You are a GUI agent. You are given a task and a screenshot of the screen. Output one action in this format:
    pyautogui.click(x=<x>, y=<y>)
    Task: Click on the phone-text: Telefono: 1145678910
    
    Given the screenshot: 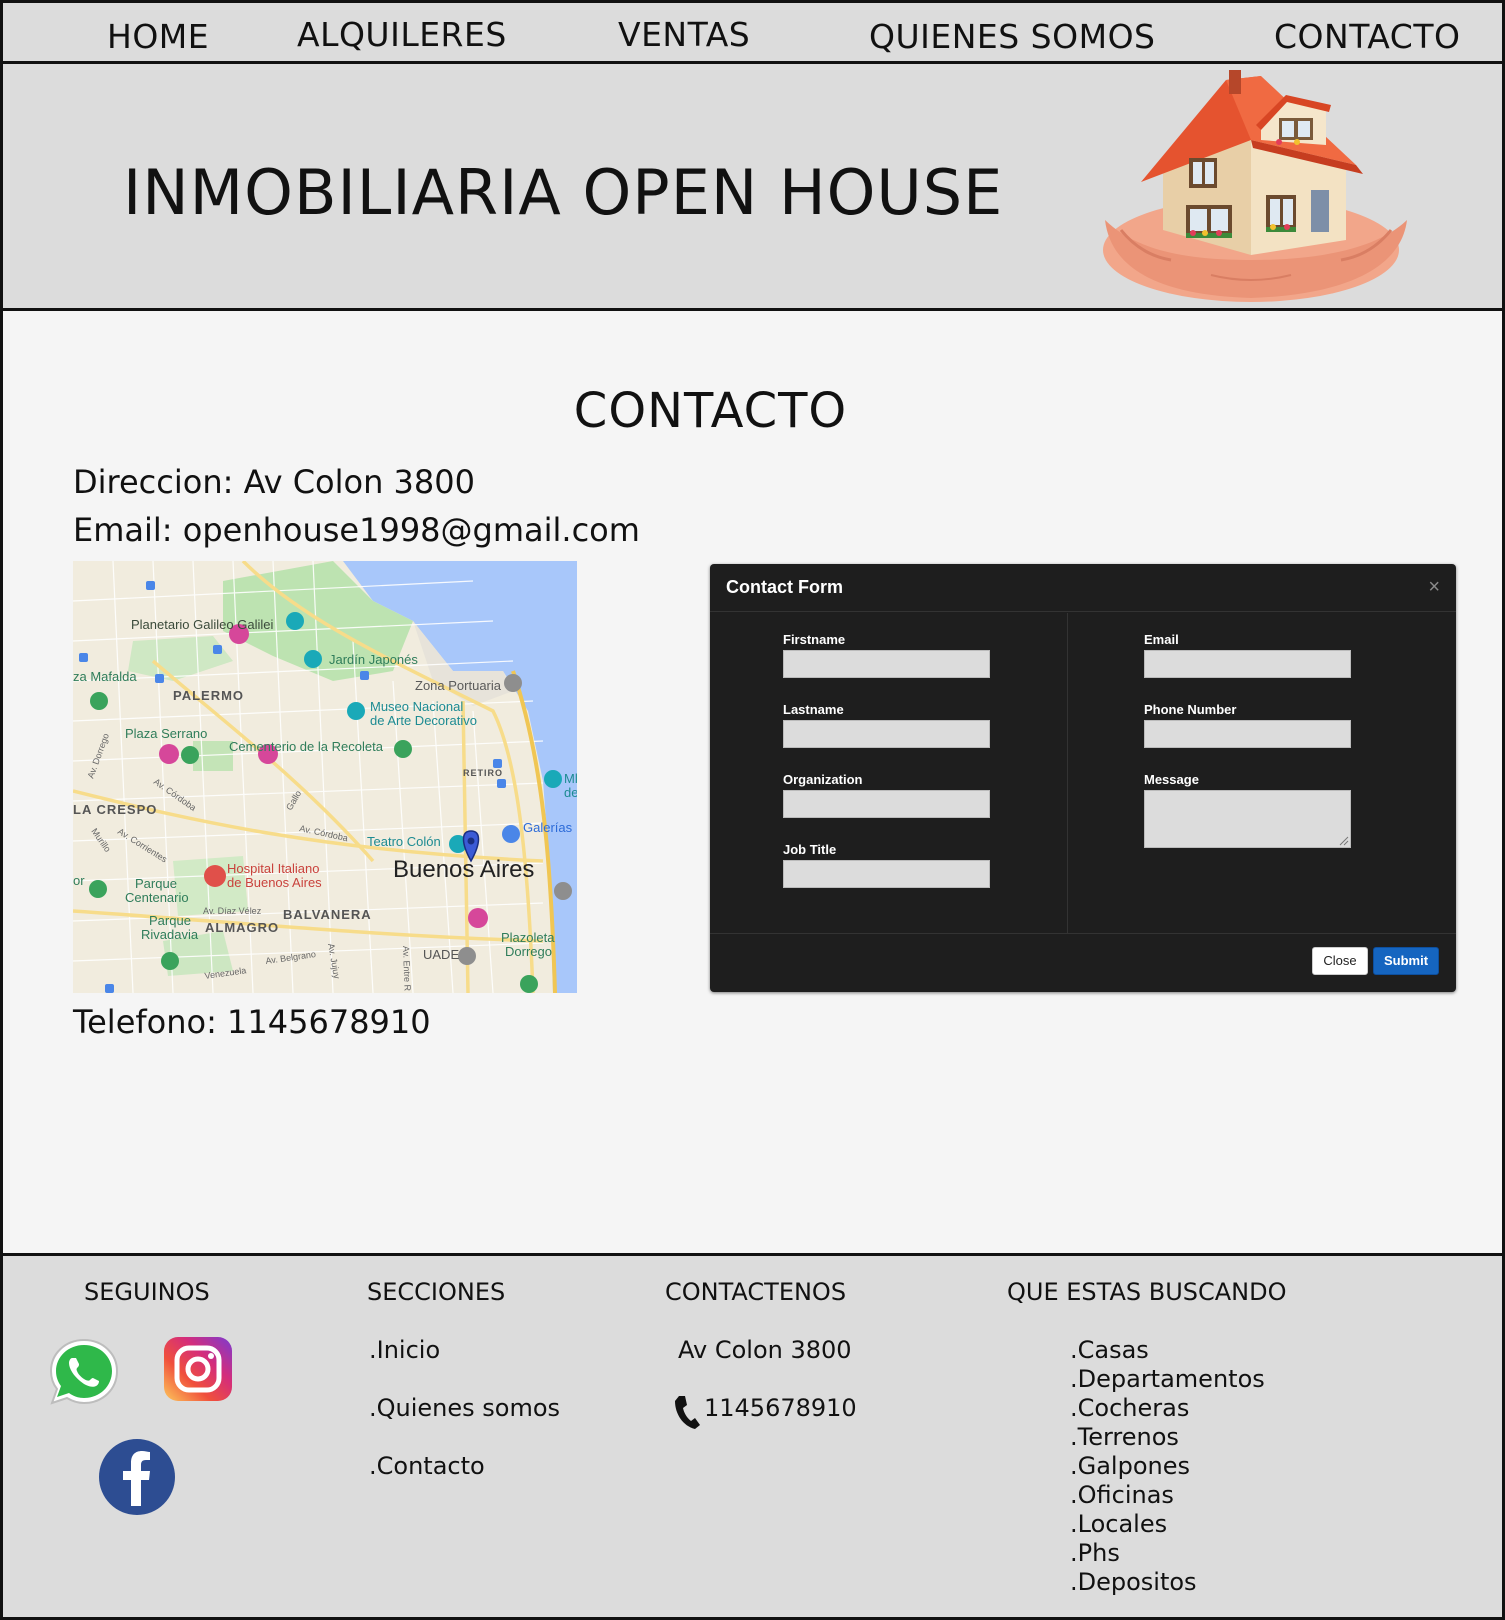 What is the action you would take?
    pyautogui.click(x=252, y=1022)
    